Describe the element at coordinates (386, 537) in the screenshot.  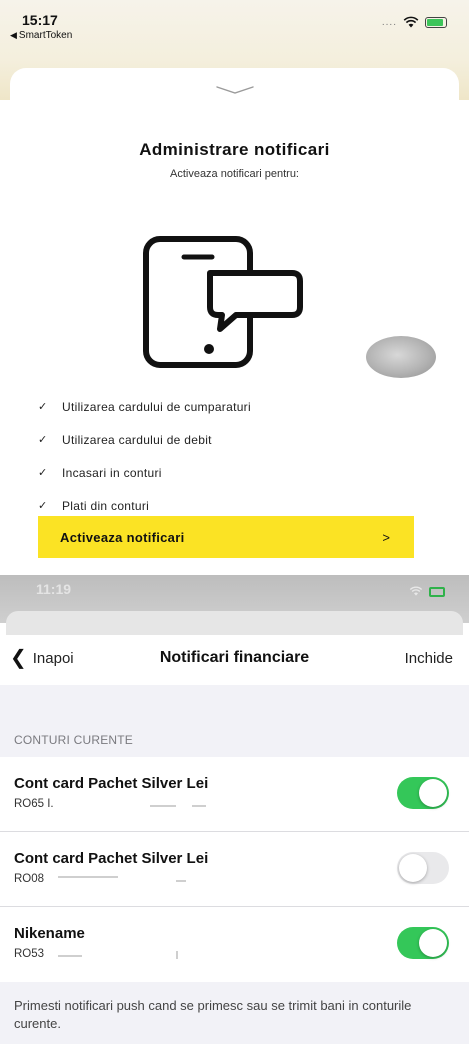
I see `chevron-right-icon: >` at that location.